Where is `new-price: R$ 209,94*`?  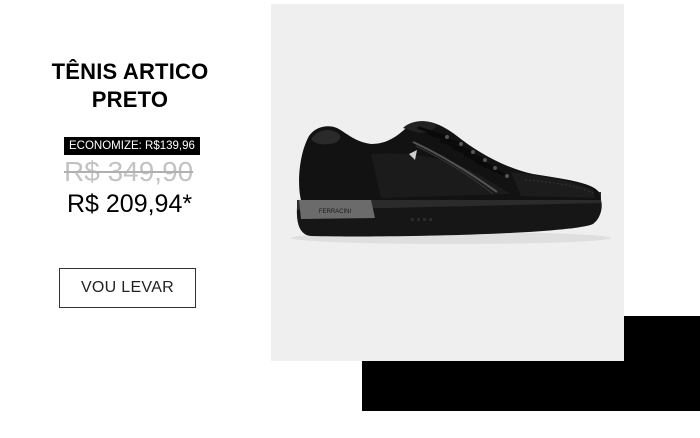
new-price: R$ 209,94* is located at coordinates (130, 204).